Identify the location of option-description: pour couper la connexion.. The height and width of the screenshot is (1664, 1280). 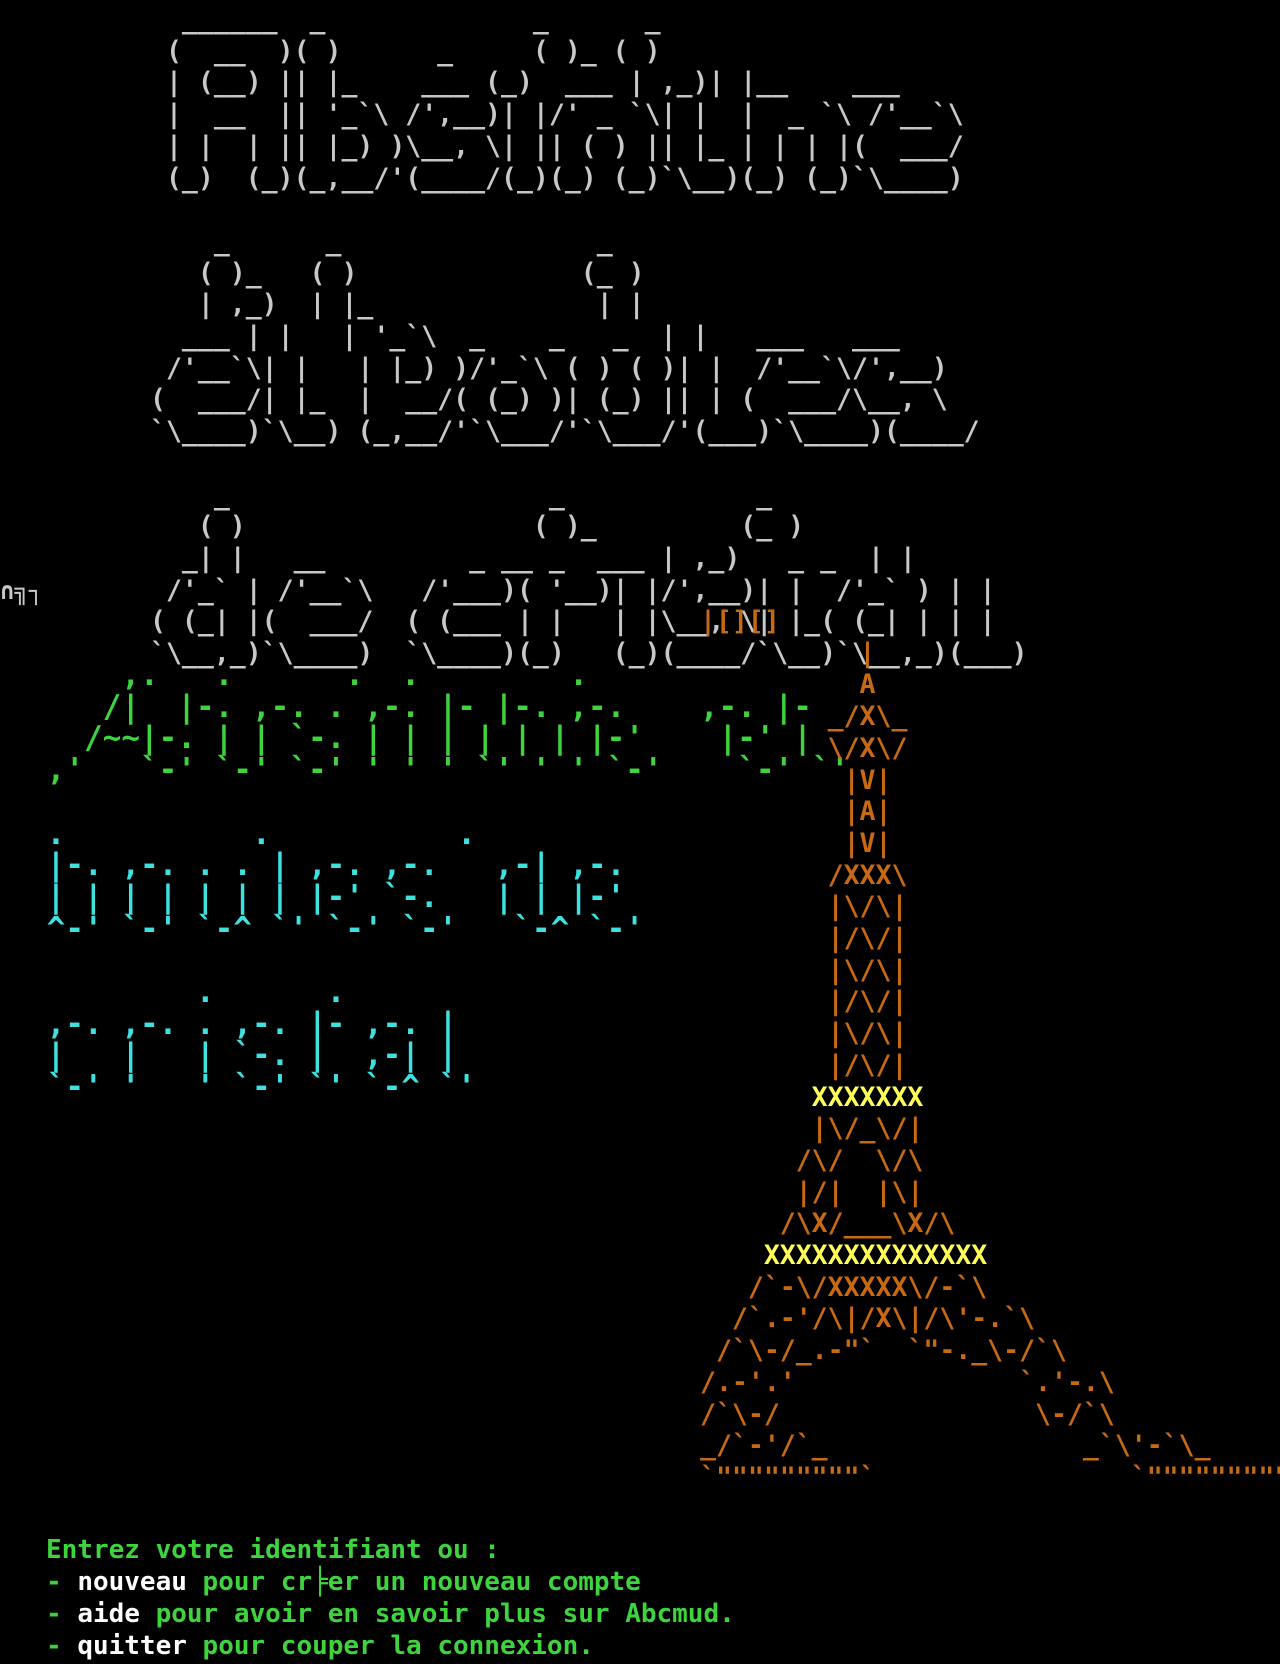
(390, 1646).